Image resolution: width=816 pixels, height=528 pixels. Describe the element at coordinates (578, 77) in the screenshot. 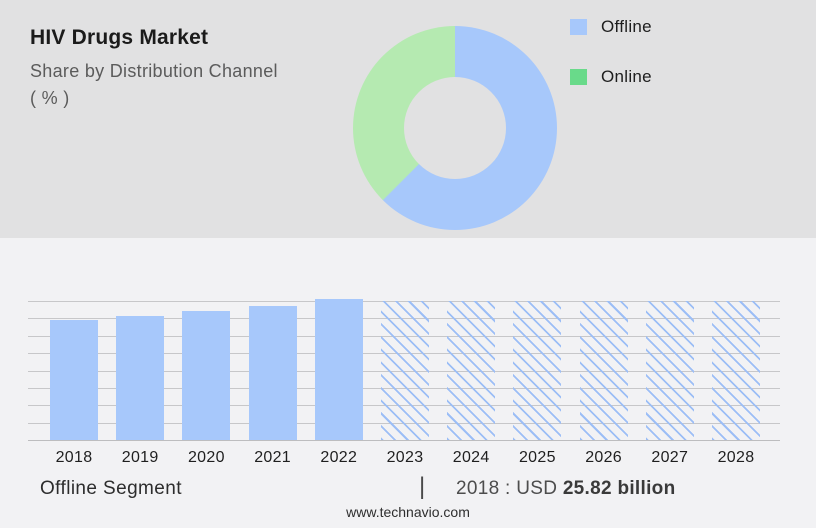

I see `online-swatch-icon` at that location.